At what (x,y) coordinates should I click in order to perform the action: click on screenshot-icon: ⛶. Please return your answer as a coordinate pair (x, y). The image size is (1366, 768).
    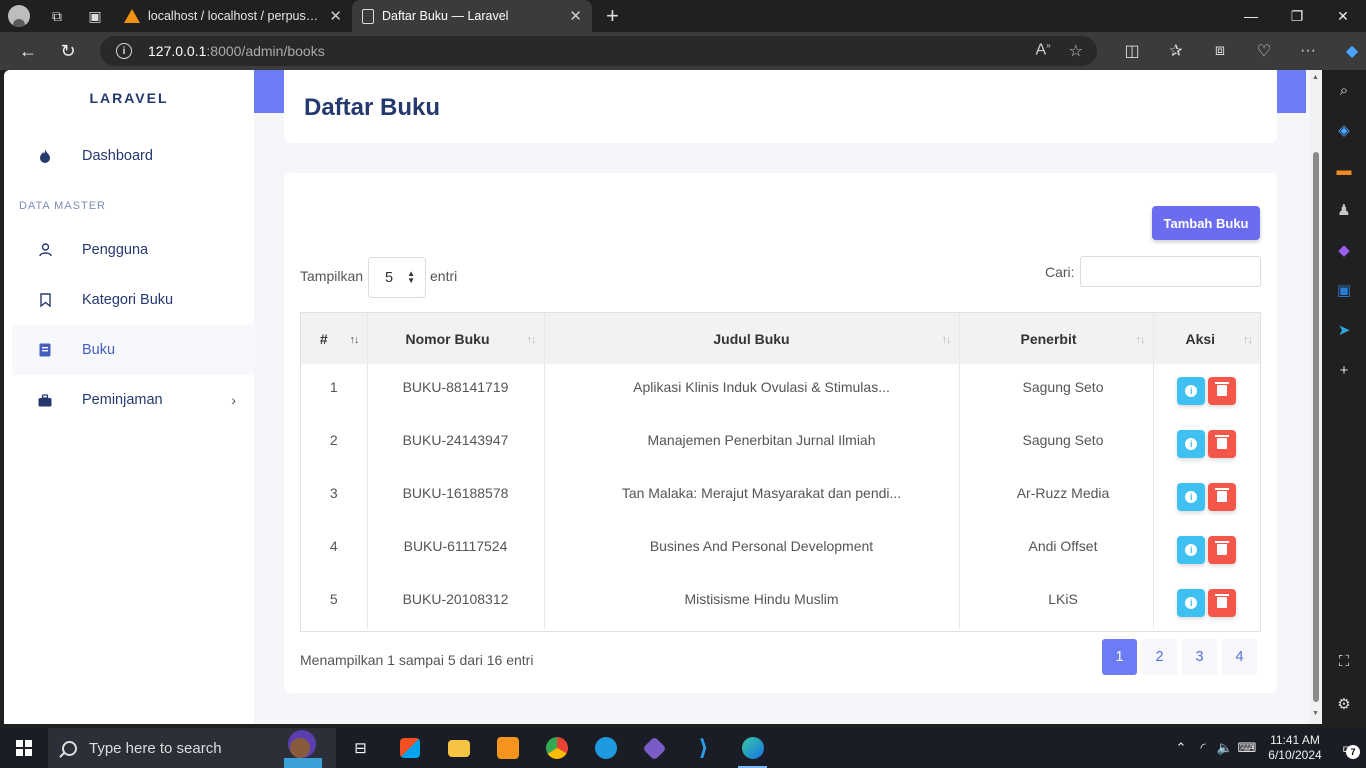
    Looking at the image, I should click on (1344, 661).